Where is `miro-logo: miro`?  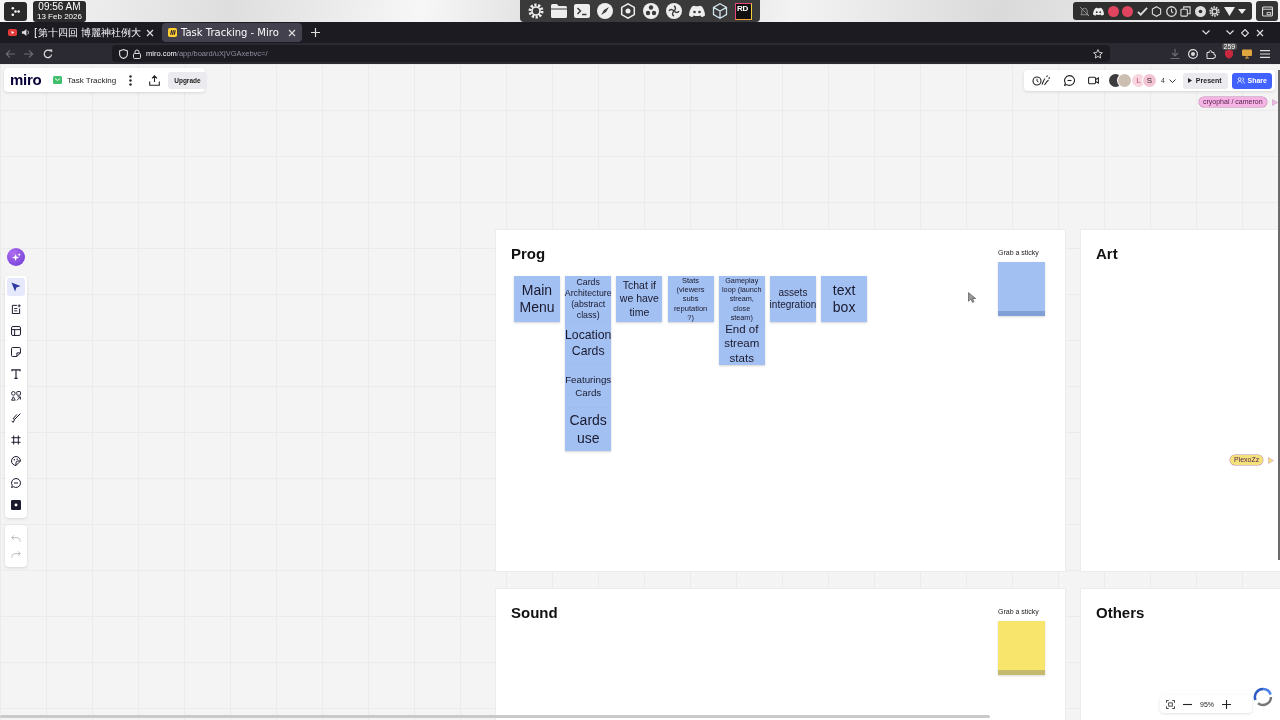
miro-logo: miro is located at coordinates (26, 79).